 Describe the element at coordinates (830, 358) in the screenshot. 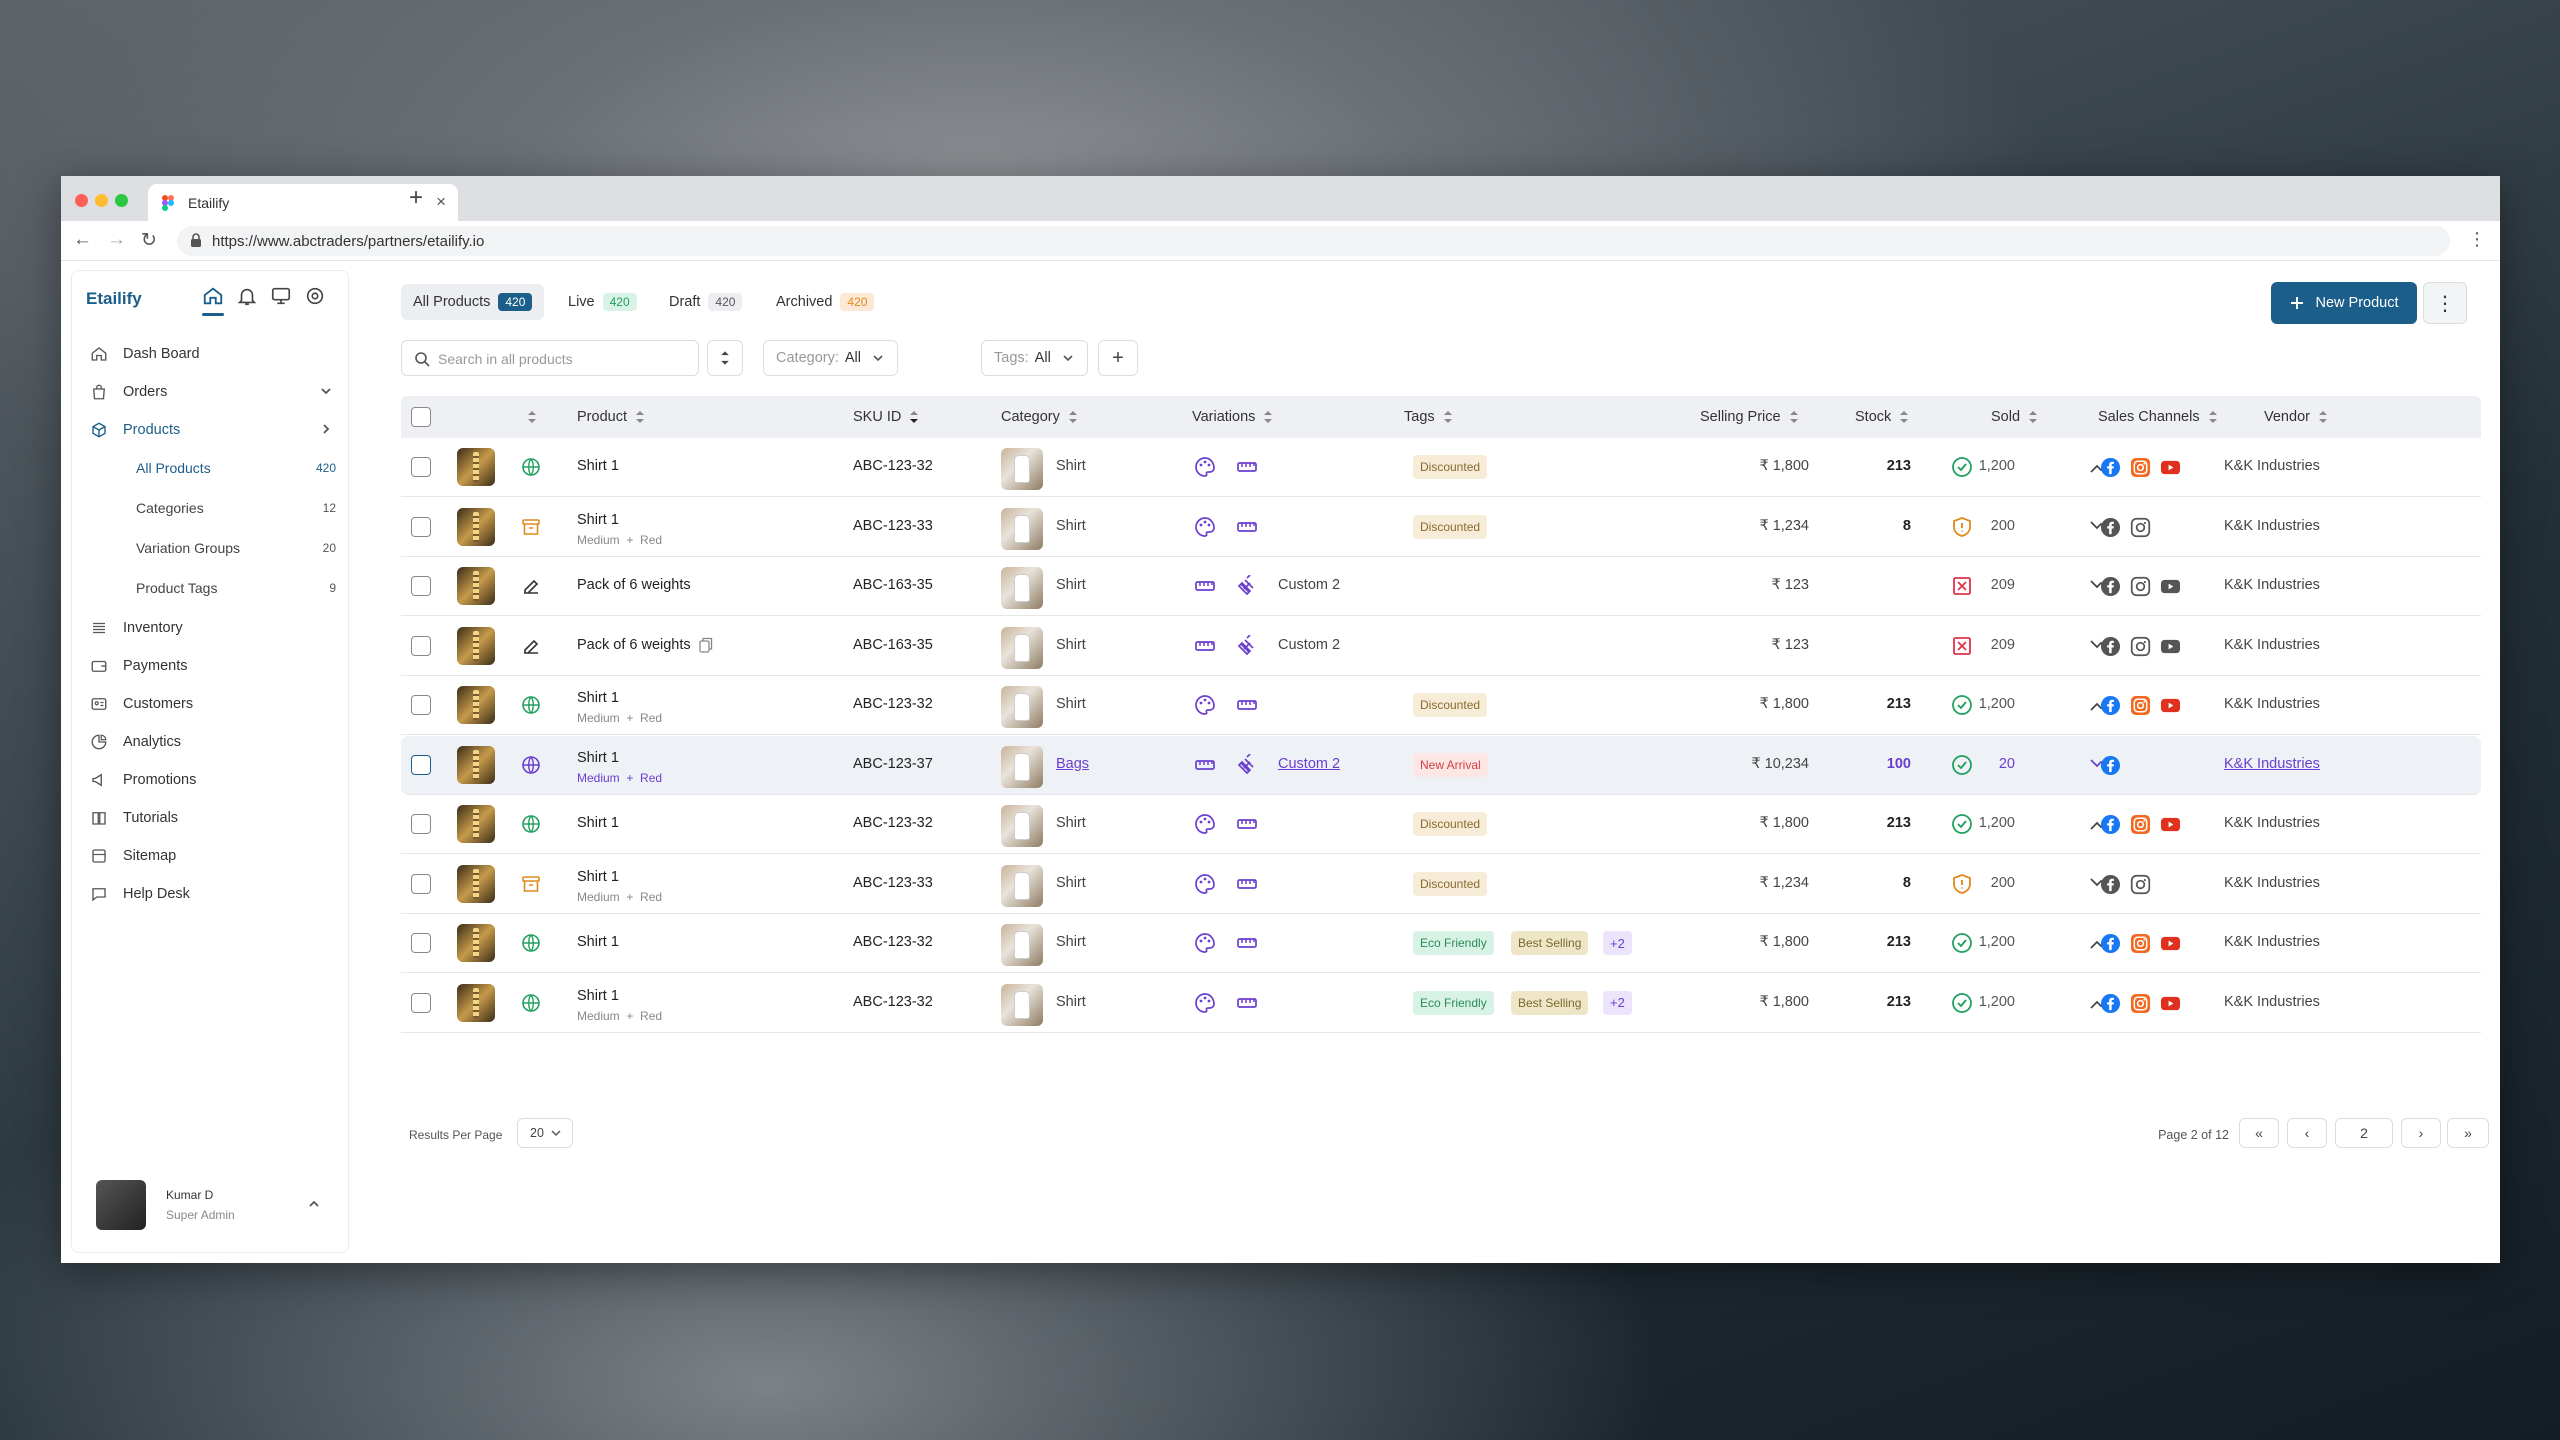

I see `category-filter: Category: All` at that location.